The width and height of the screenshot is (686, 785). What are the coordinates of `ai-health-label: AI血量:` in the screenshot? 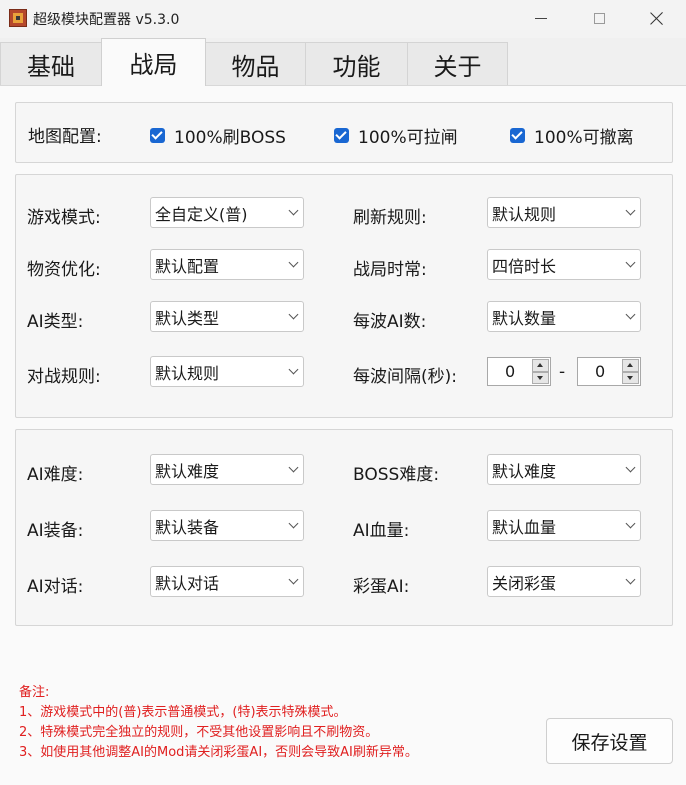 It's located at (381, 531).